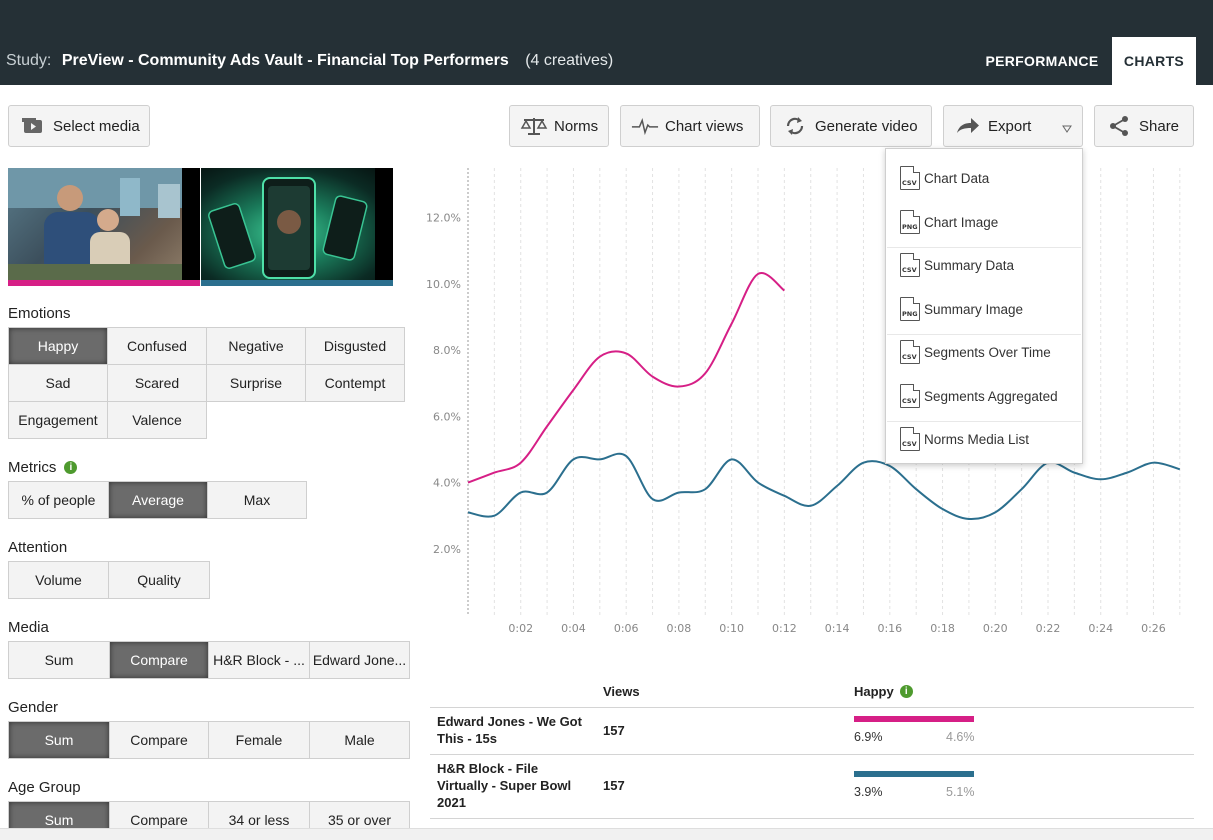 This screenshot has width=1213, height=840. What do you see at coordinates (259, 740) in the screenshot?
I see `gender-female: Female` at bounding box center [259, 740].